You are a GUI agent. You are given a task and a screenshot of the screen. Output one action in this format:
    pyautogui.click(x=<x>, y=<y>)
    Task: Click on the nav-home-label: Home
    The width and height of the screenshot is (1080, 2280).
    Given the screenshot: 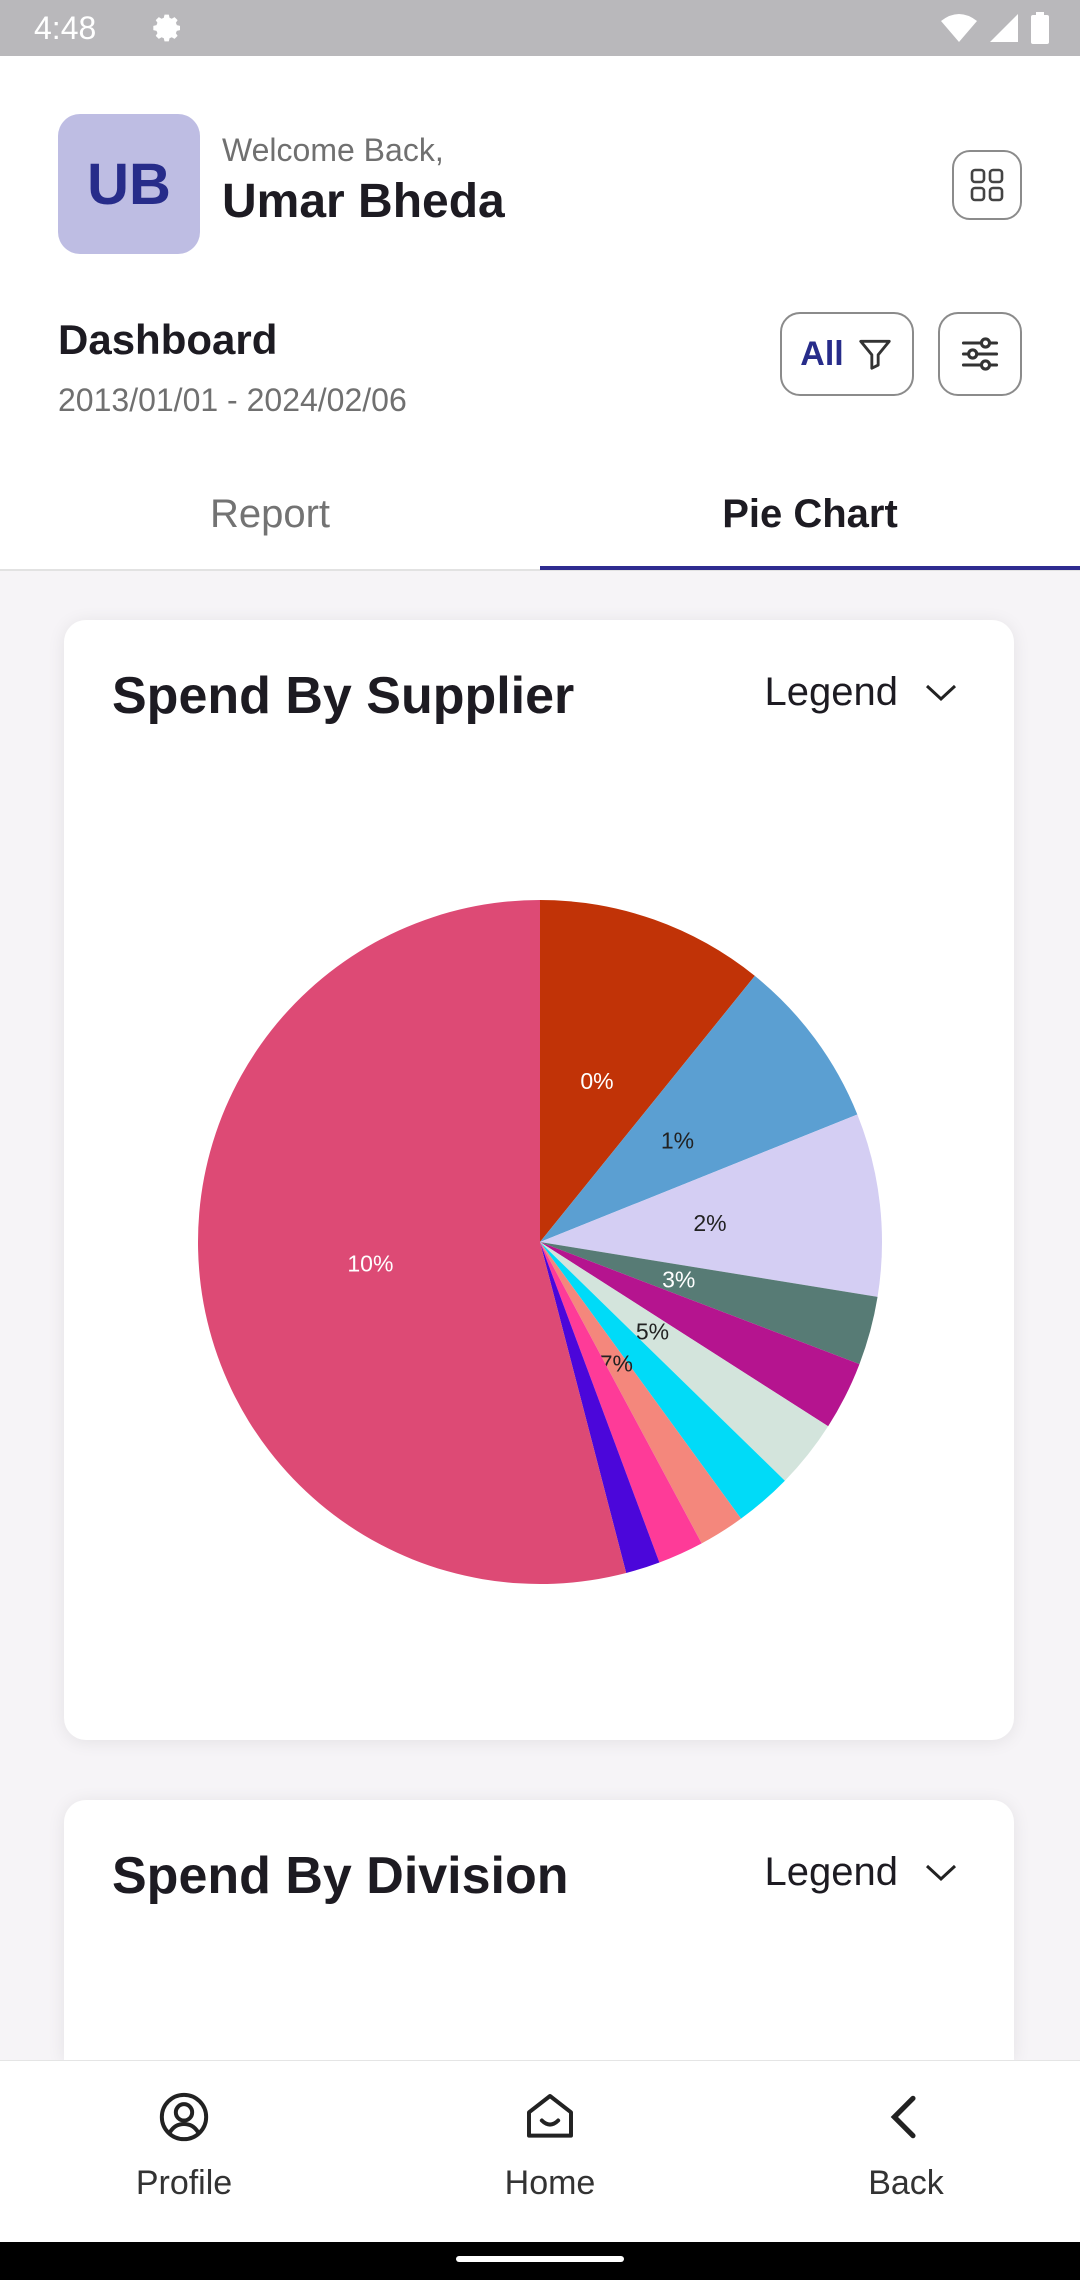 What is the action you would take?
    pyautogui.click(x=550, y=2183)
    